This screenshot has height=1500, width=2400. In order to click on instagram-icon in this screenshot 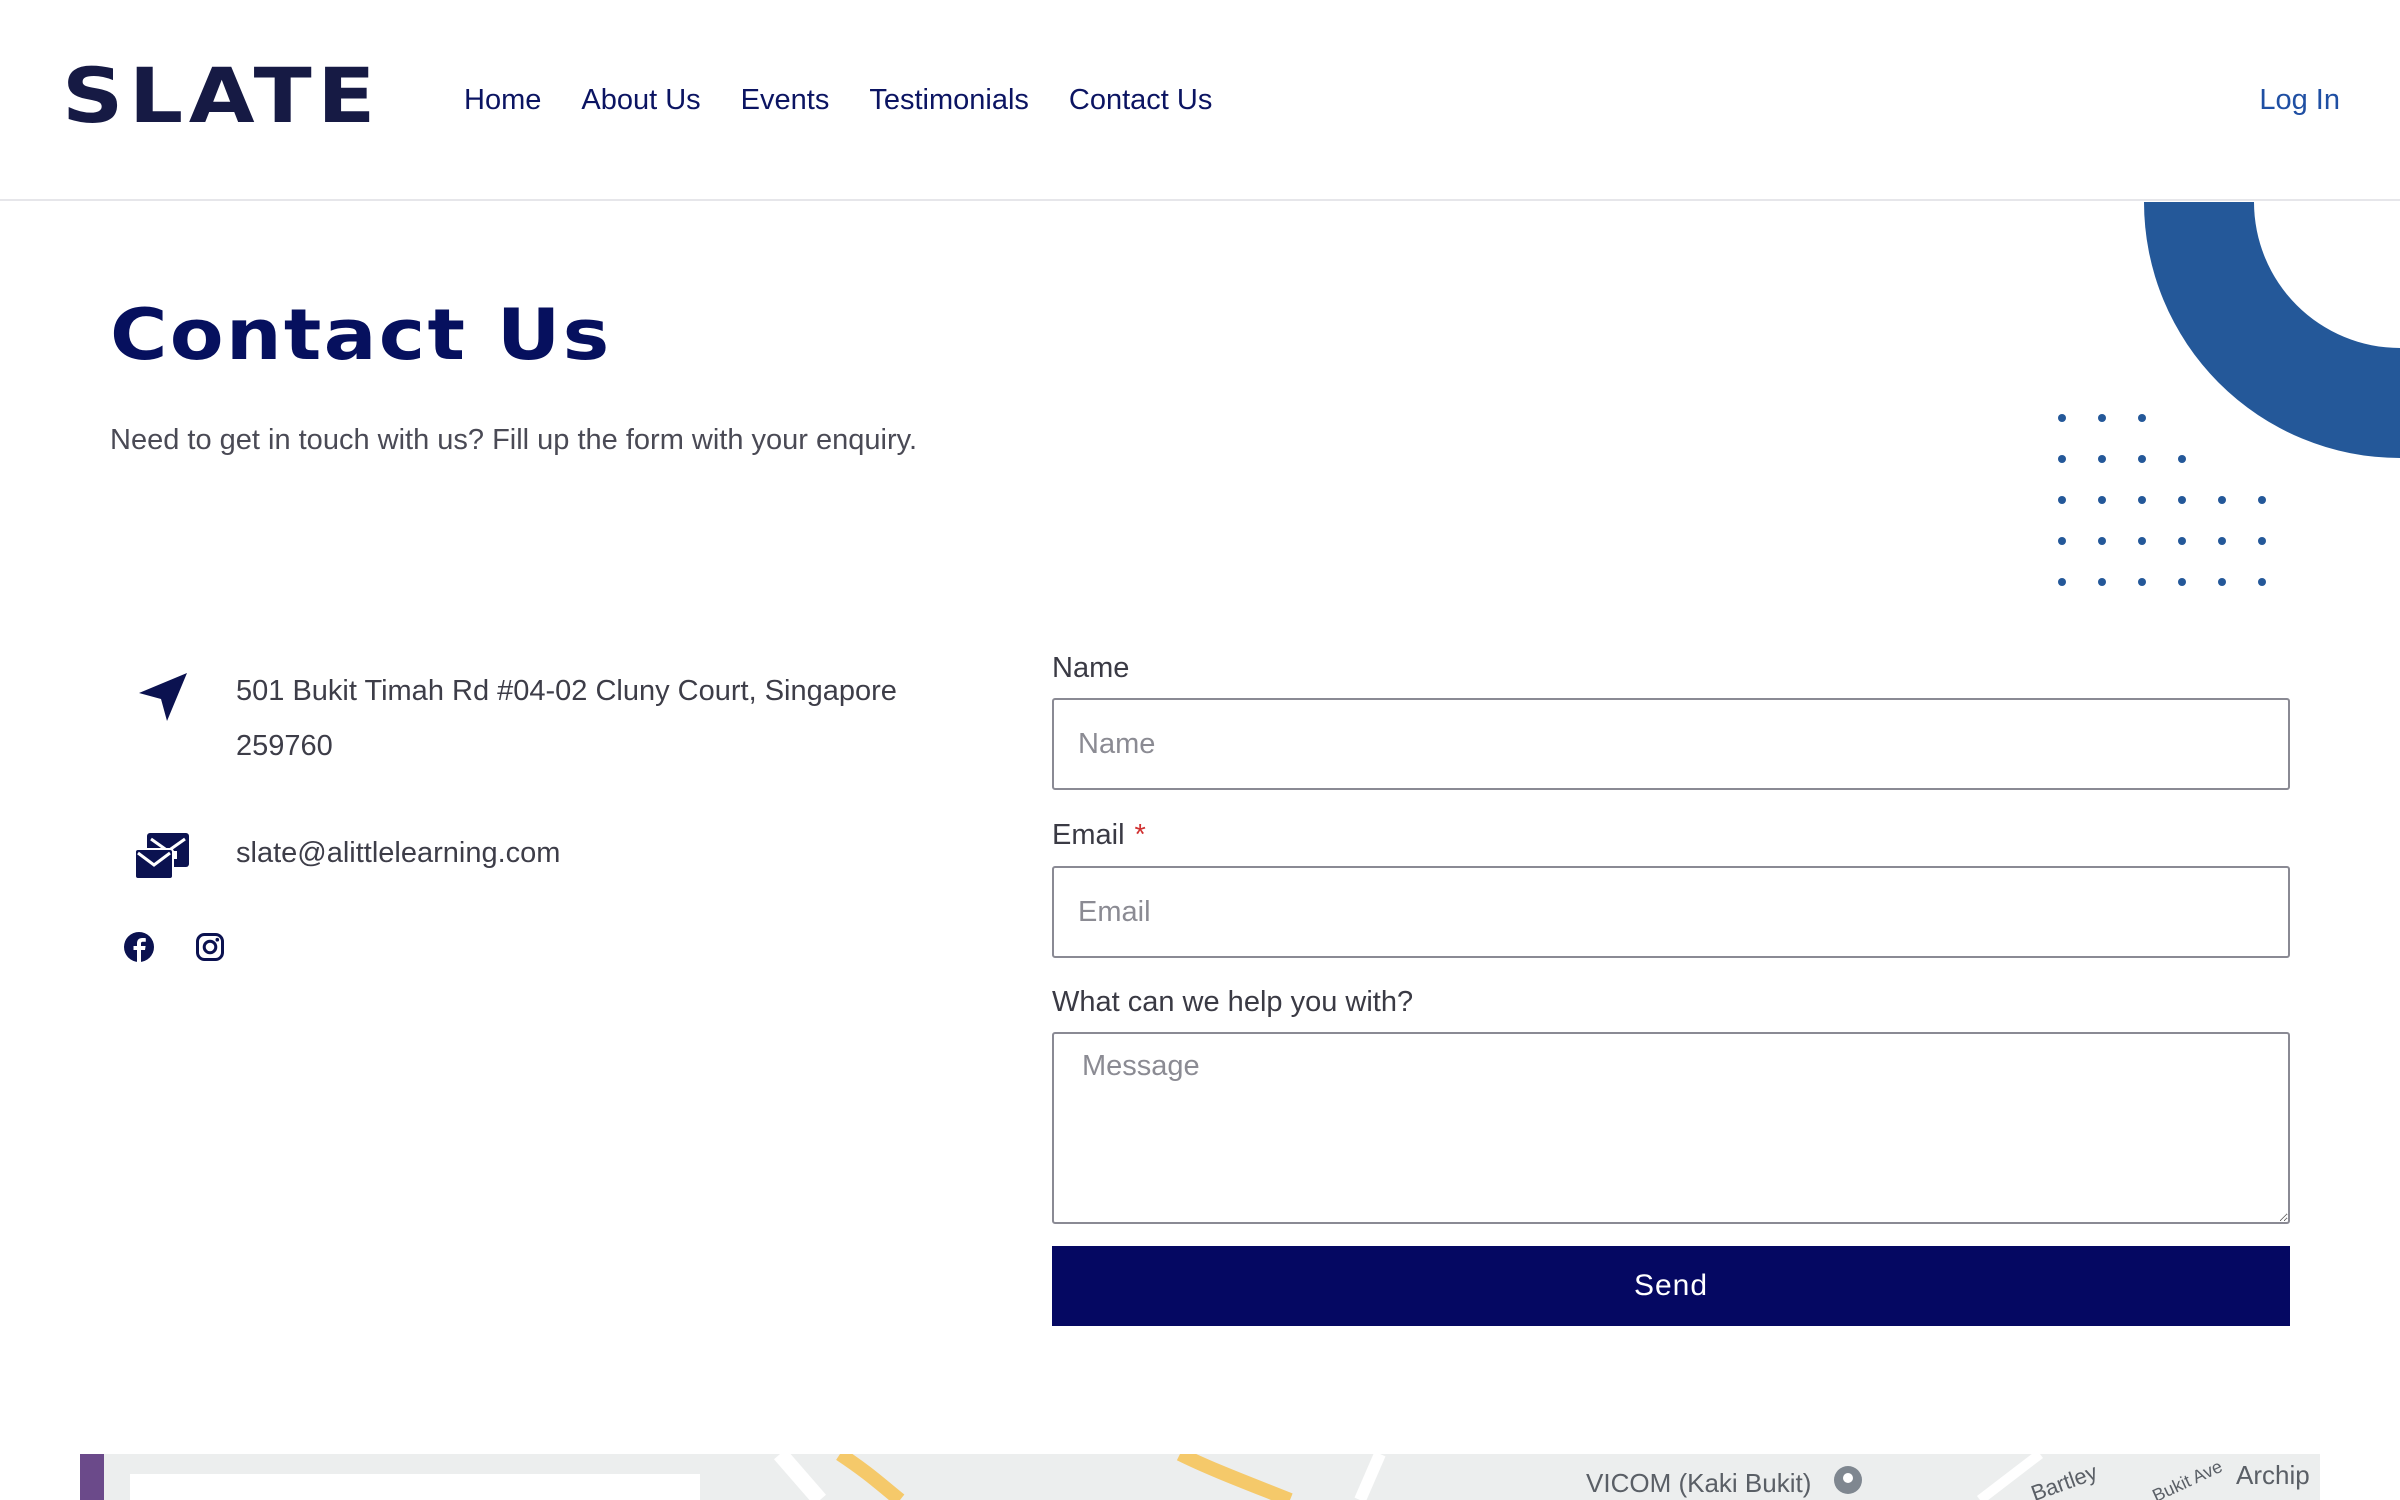, I will do `click(210, 947)`.